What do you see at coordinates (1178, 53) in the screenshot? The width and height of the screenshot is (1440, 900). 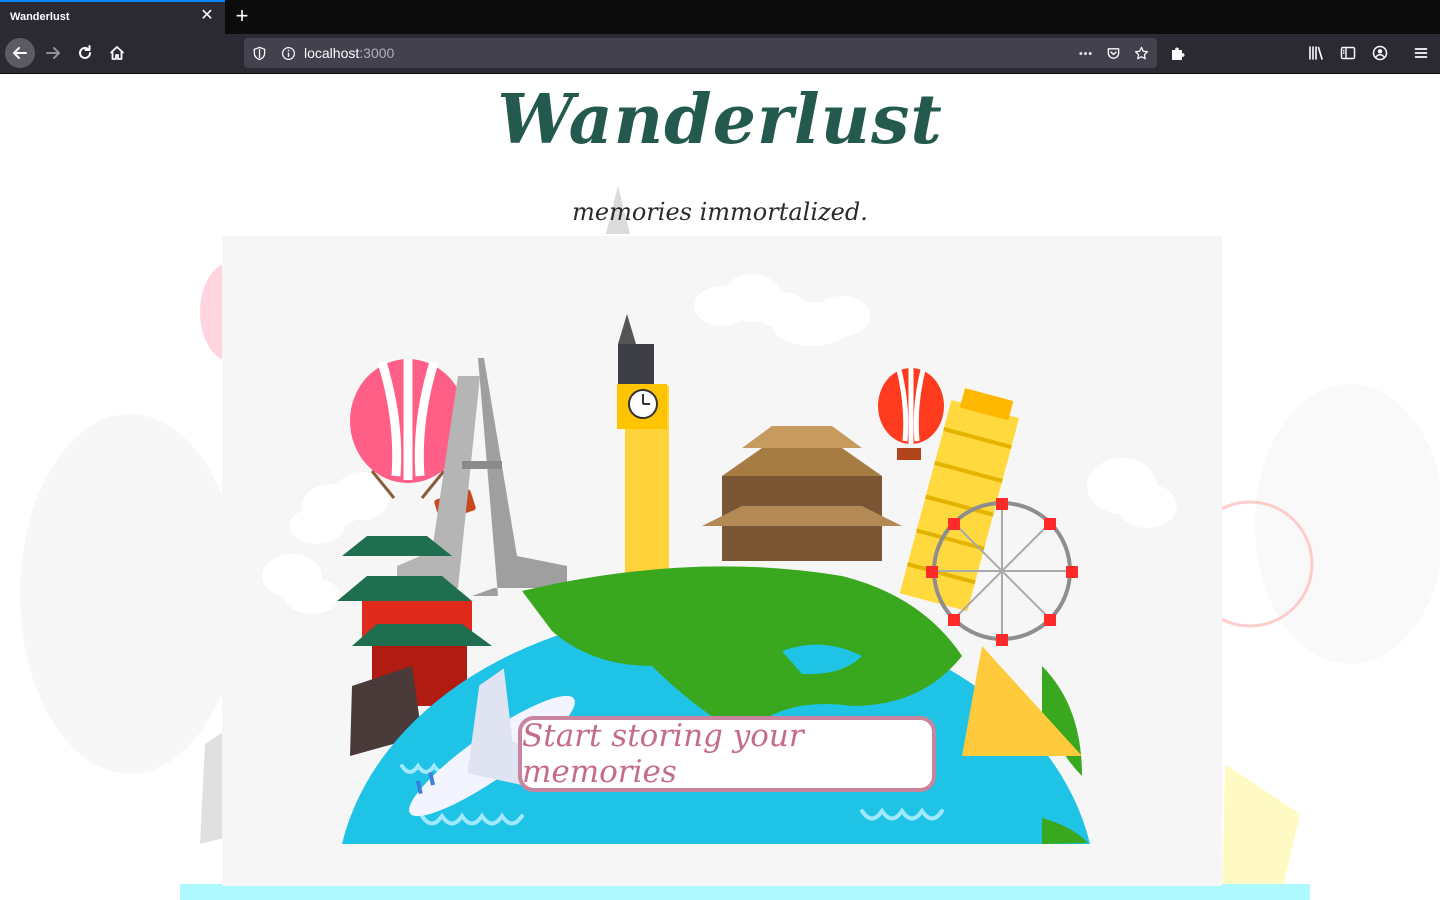 I see `extensions-icon` at bounding box center [1178, 53].